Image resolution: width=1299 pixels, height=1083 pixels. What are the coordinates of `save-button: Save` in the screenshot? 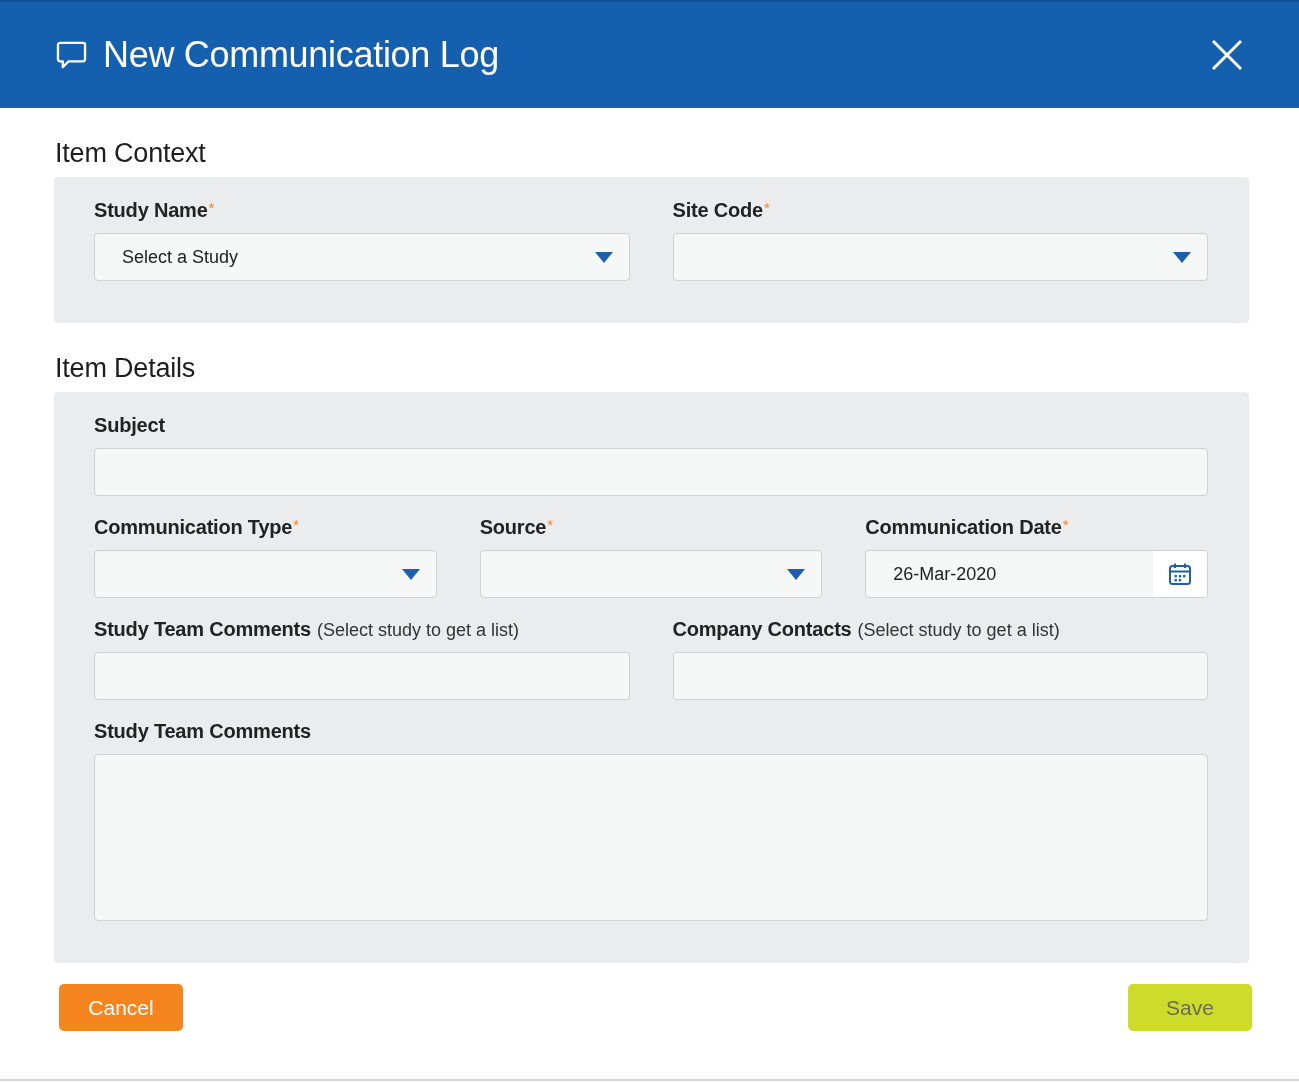 It's located at (1190, 1007).